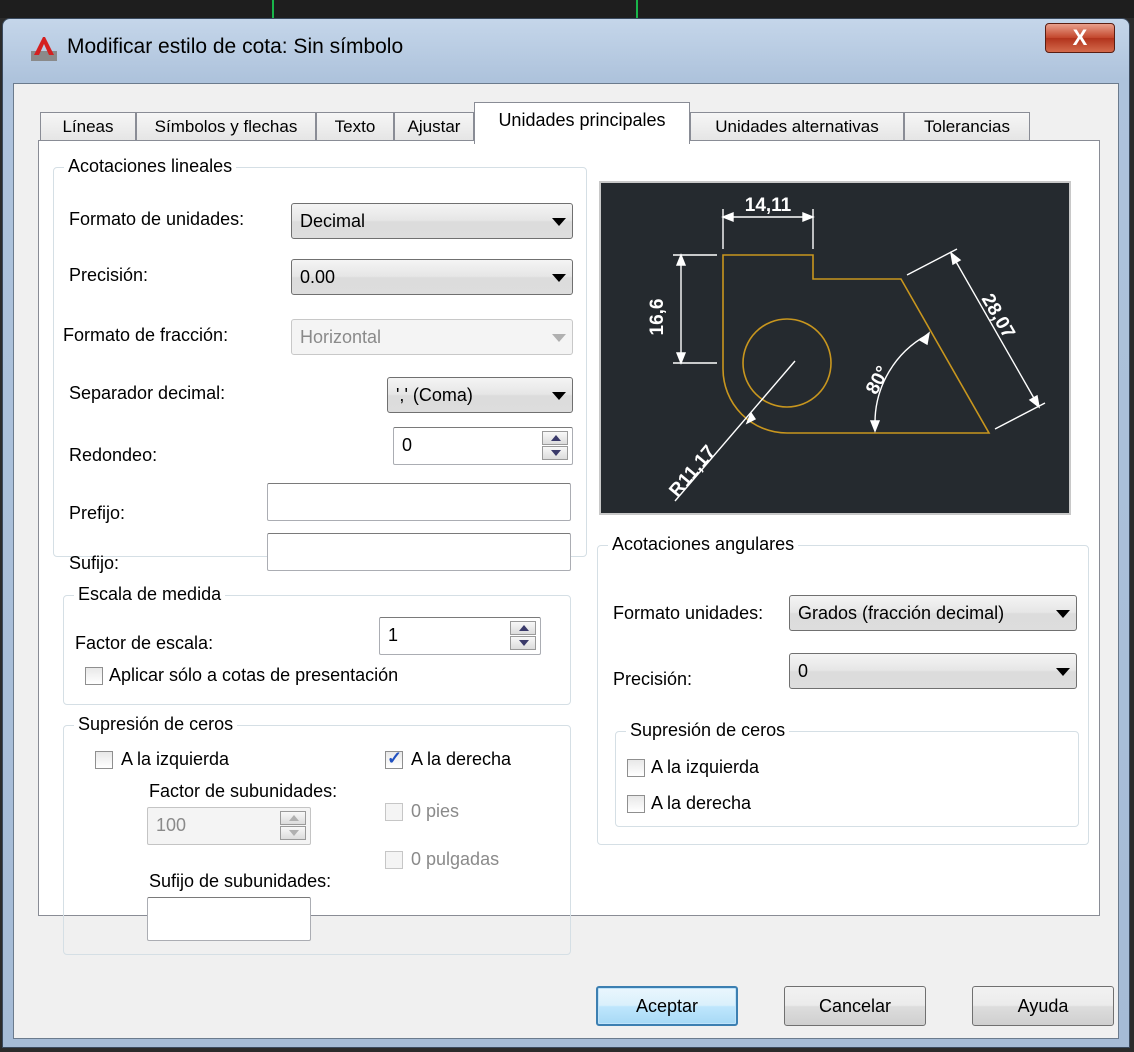 This screenshot has width=1134, height=1052. I want to click on inches-label: 0 pulgadas, so click(455, 859).